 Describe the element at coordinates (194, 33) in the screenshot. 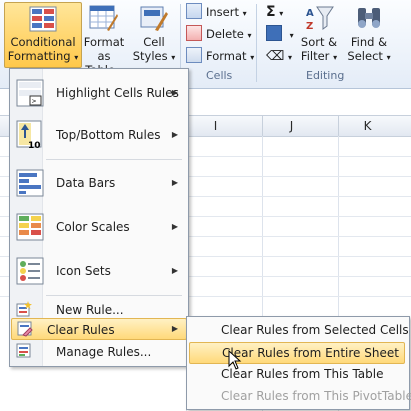

I see `delete-cells-icon` at that location.